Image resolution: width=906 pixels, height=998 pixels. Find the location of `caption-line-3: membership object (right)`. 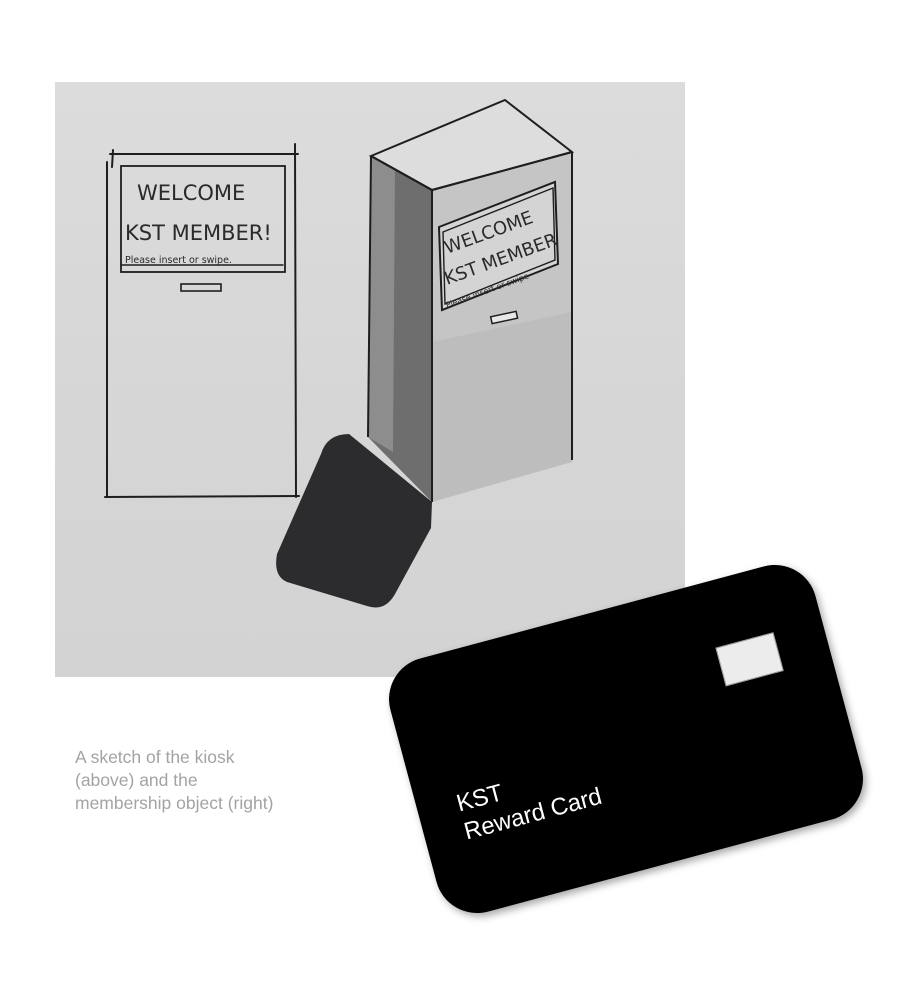

caption-line-3: membership object (right) is located at coordinates (174, 803).